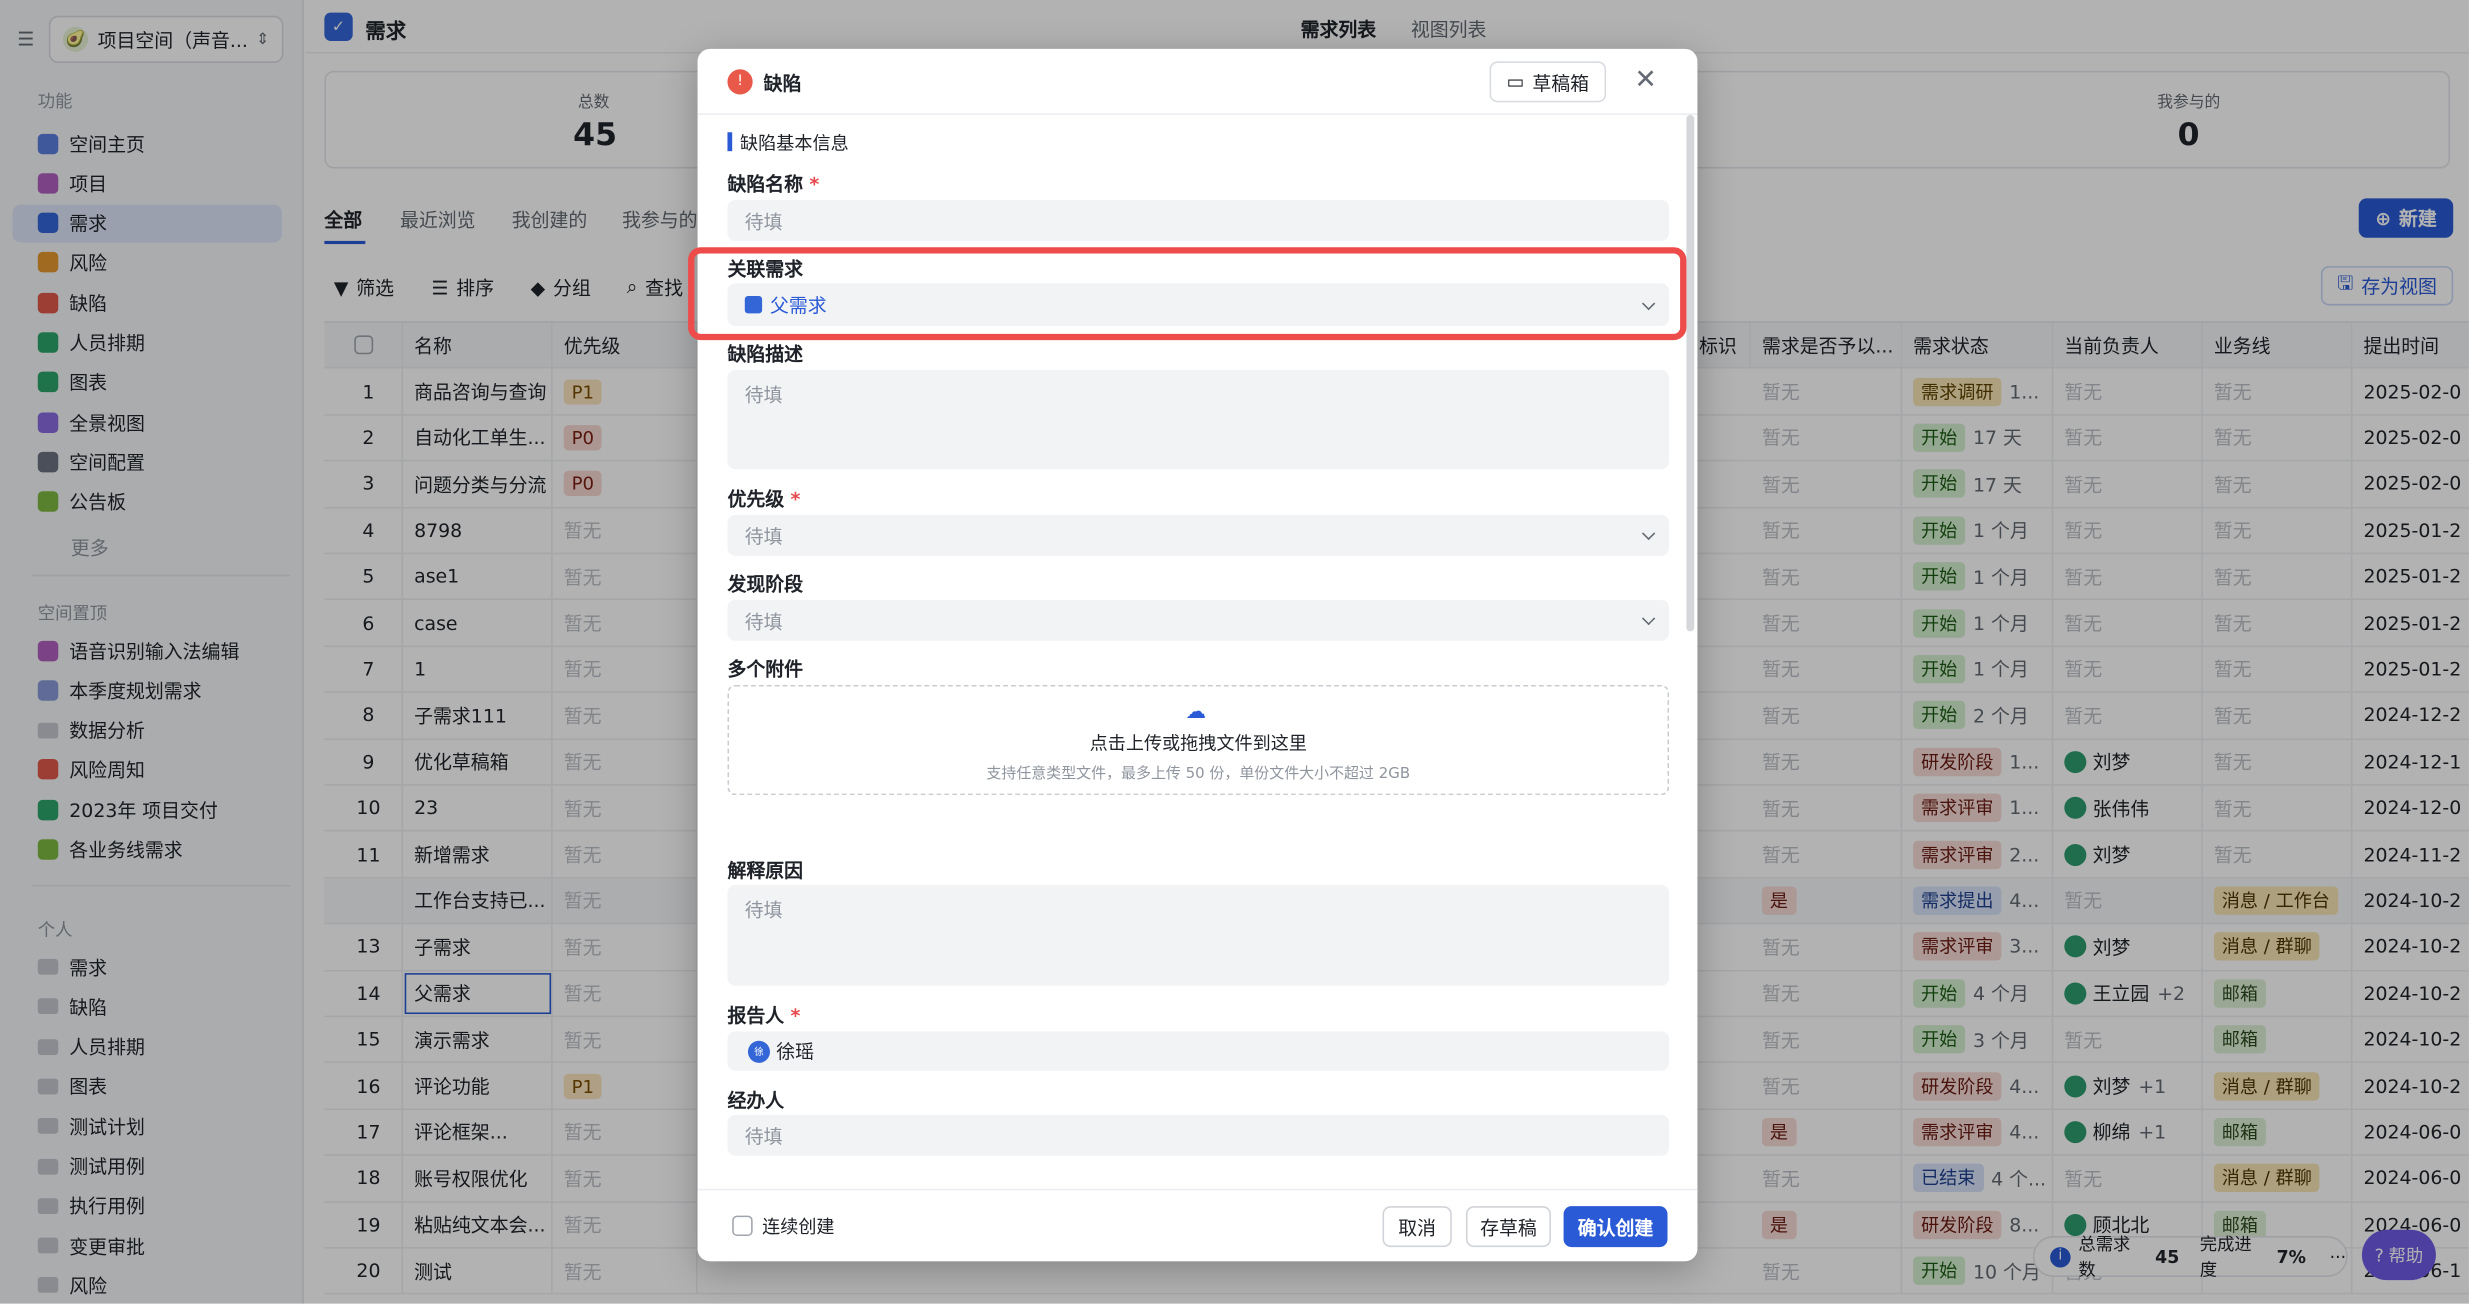 The width and height of the screenshot is (2469, 1304). Describe the element at coordinates (1645, 80) in the screenshot. I see `close-icon: ✕` at that location.